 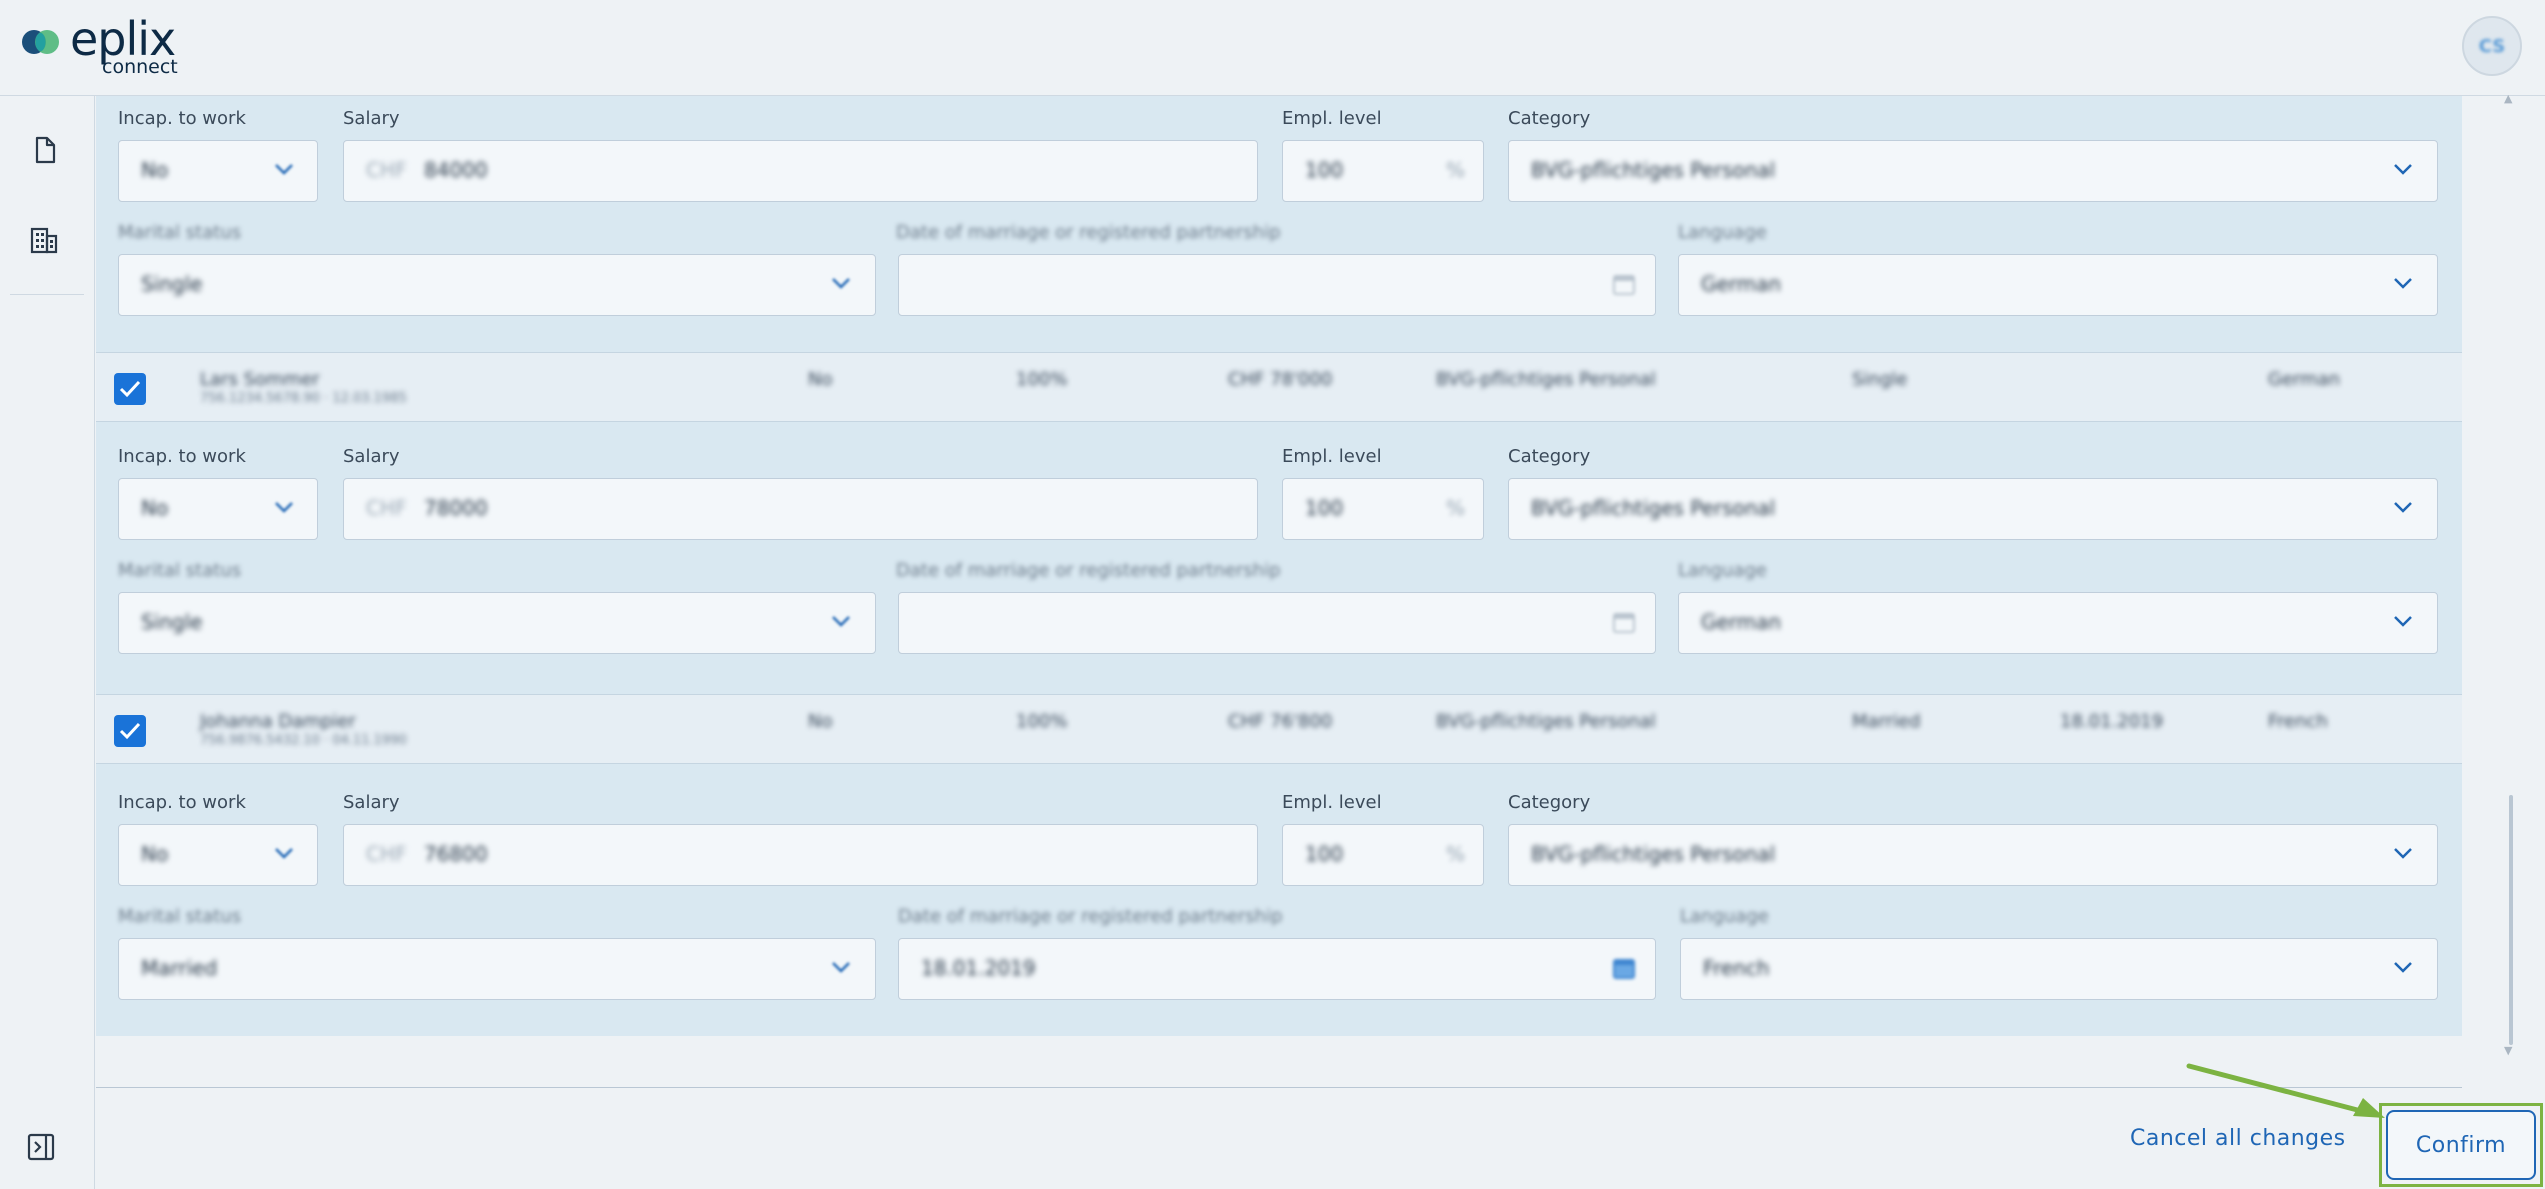 I want to click on cell-language: German, so click(x=2304, y=379).